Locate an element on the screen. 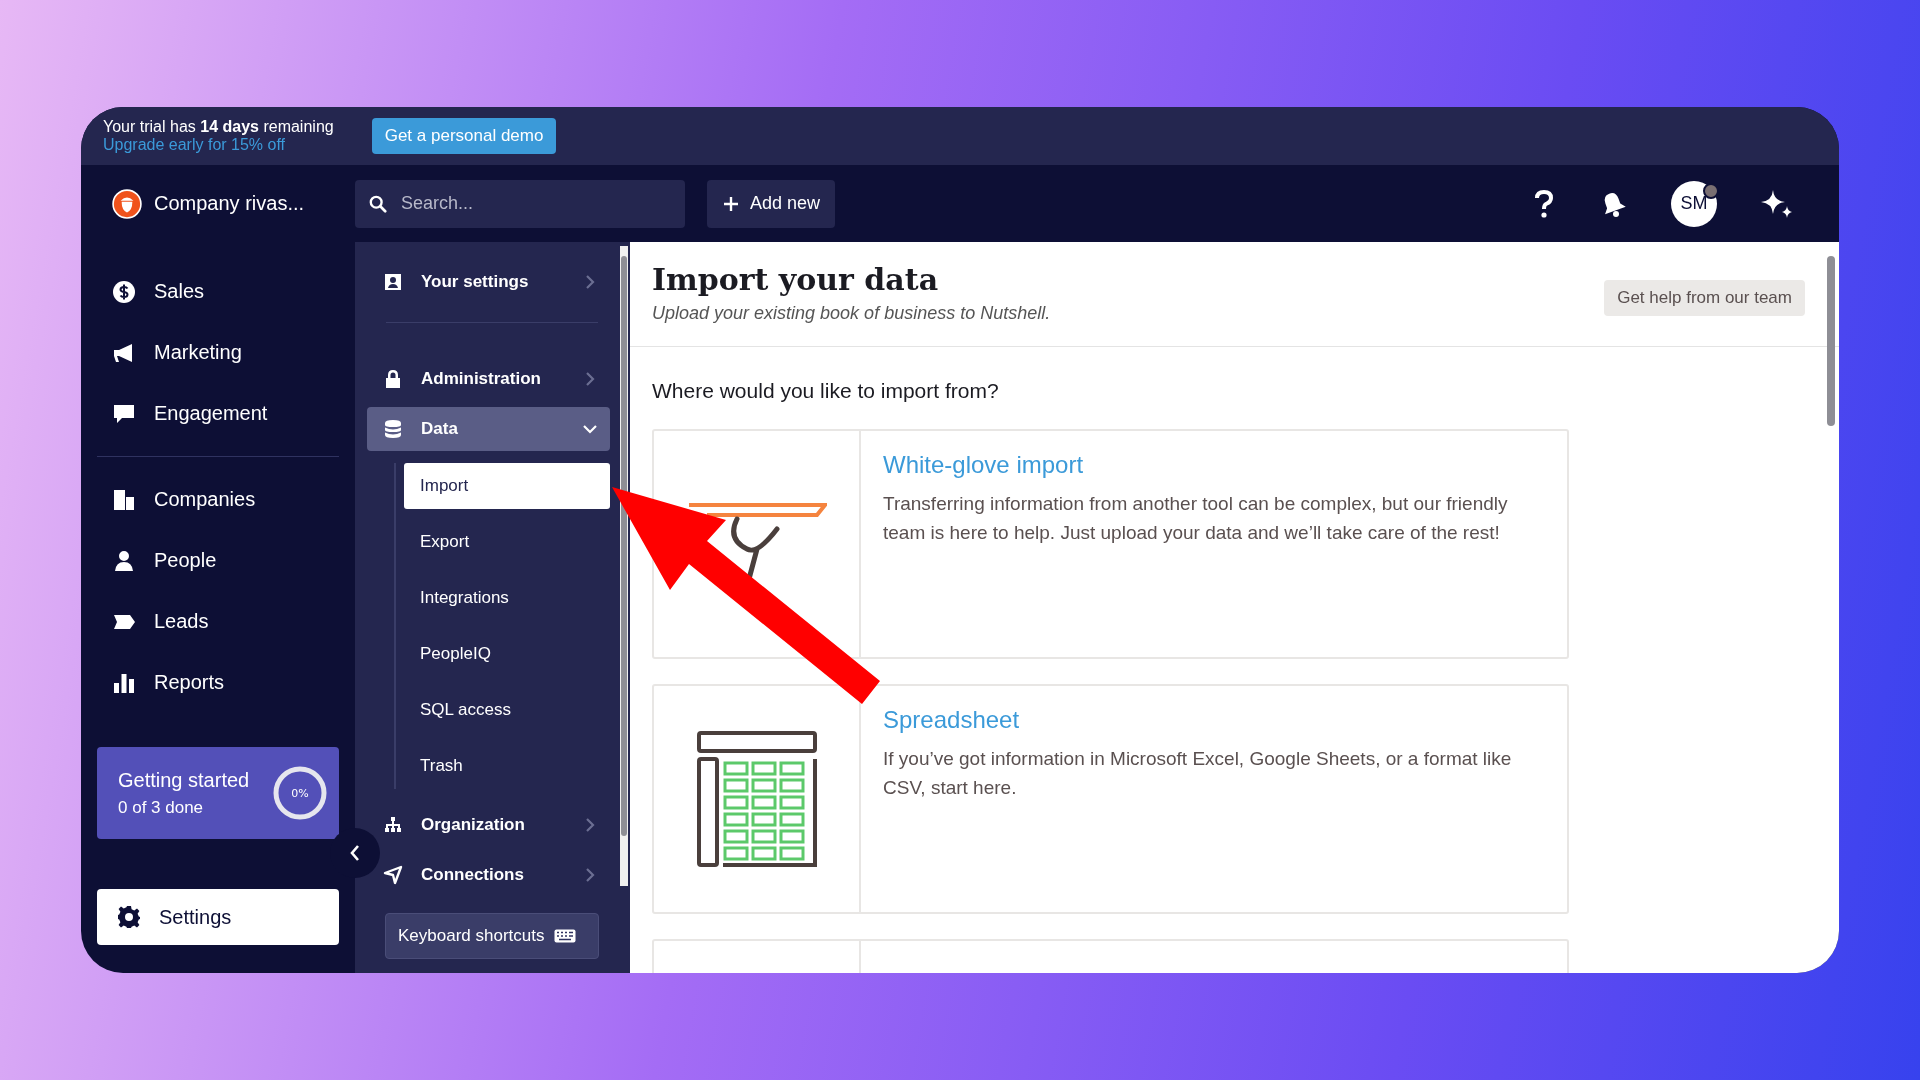  nav-item: Companies is located at coordinates (218, 499).